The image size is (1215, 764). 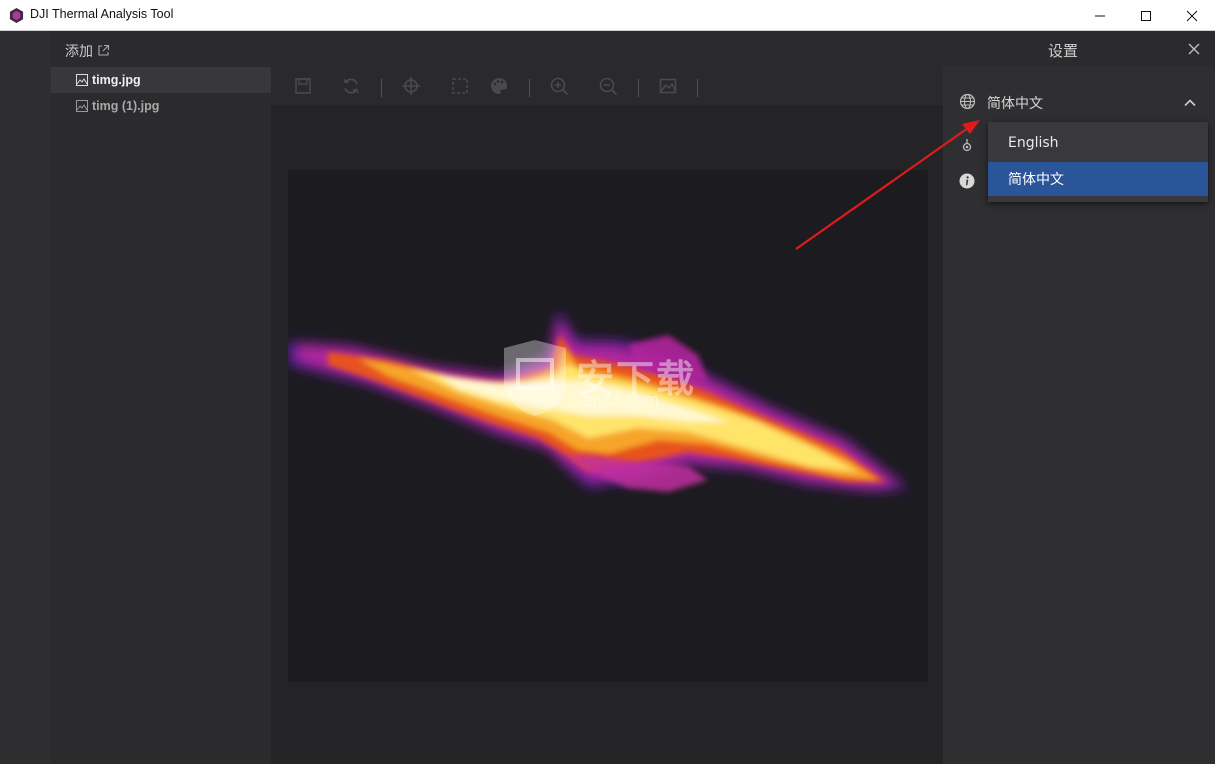 What do you see at coordinates (499, 86) in the screenshot?
I see `palette-icon` at bounding box center [499, 86].